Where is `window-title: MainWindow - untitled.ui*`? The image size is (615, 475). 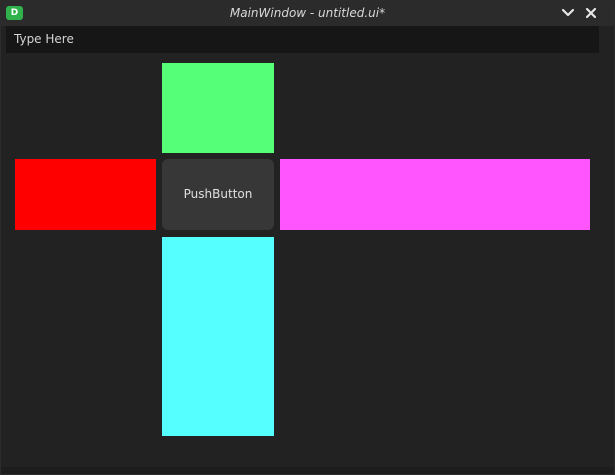
window-title: MainWindow - untitled.ui* is located at coordinates (307, 13).